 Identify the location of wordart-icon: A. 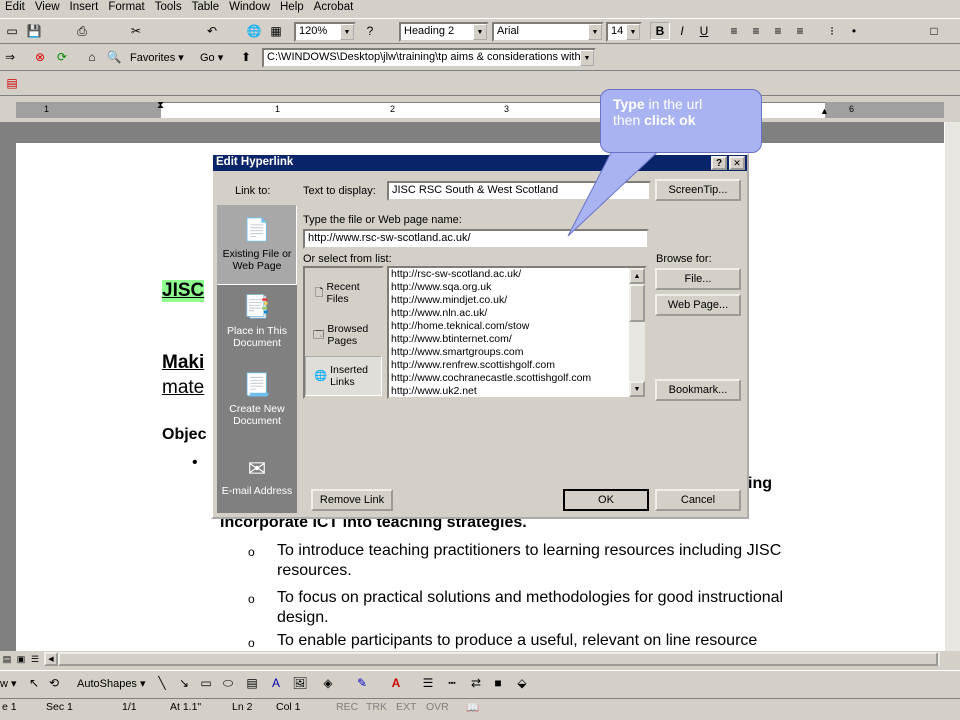
(276, 683).